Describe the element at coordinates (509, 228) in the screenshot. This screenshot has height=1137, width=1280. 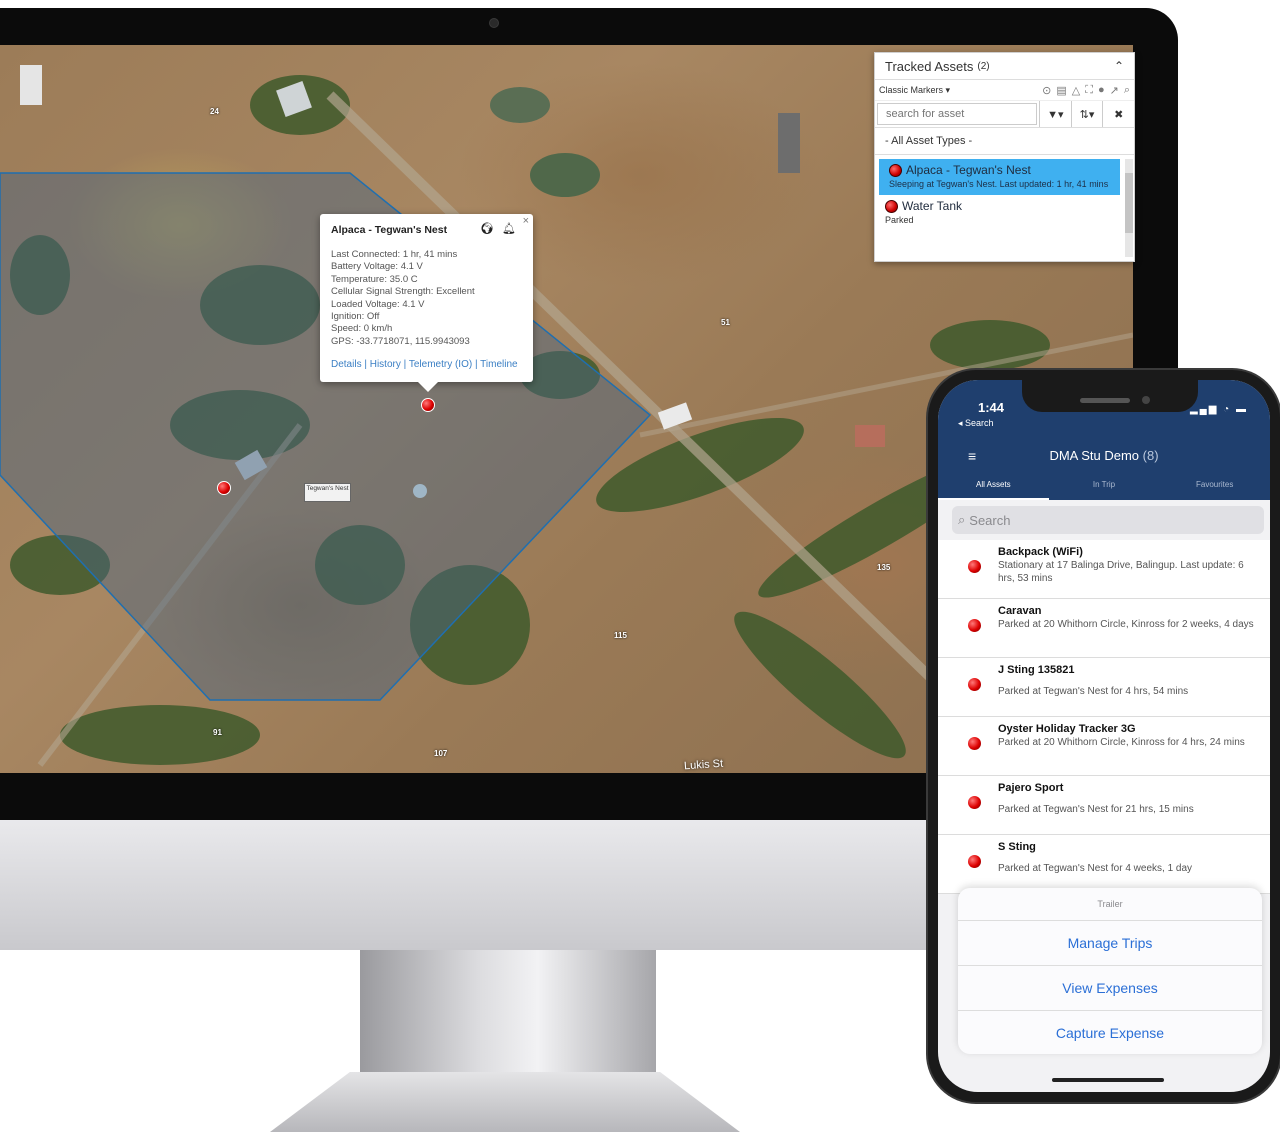
I see `bell-icon: 🔔︎` at that location.